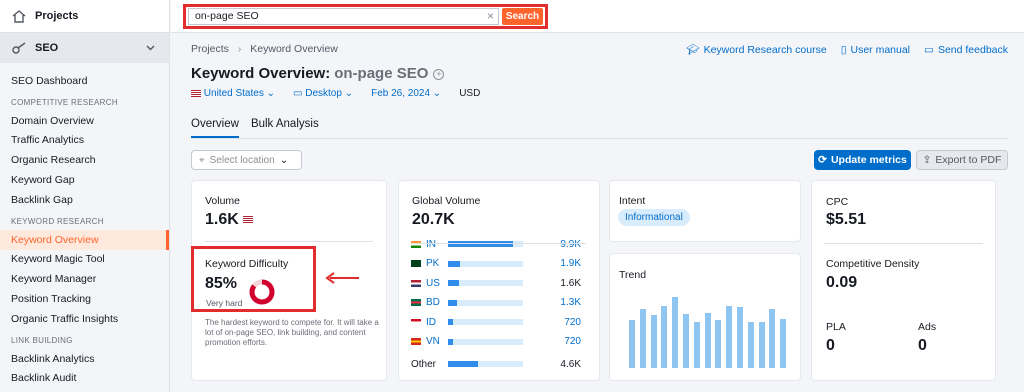  Describe the element at coordinates (496, 264) in the screenshot. I see `global-volume-row: PK 1.9K` at that location.